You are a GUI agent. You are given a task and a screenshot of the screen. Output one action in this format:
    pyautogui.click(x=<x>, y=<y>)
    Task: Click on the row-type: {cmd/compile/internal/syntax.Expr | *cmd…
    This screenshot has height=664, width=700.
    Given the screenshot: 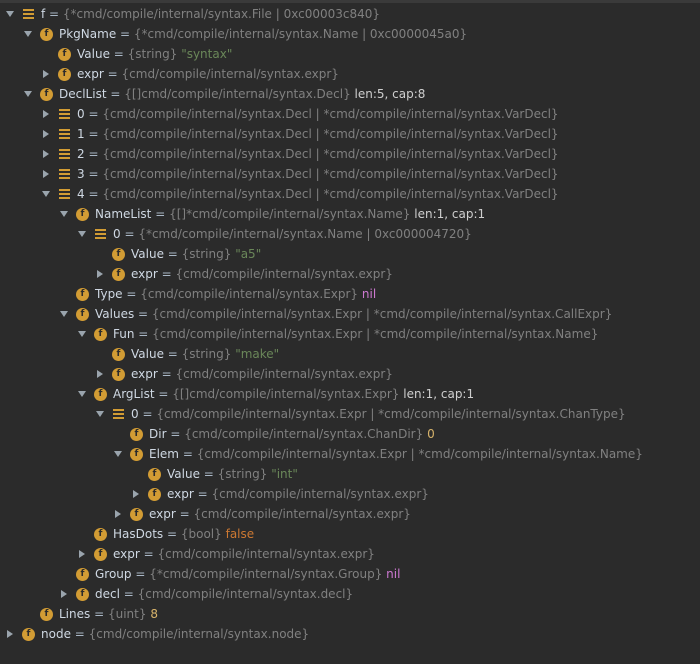 What is the action you would take?
    pyautogui.click(x=391, y=414)
    